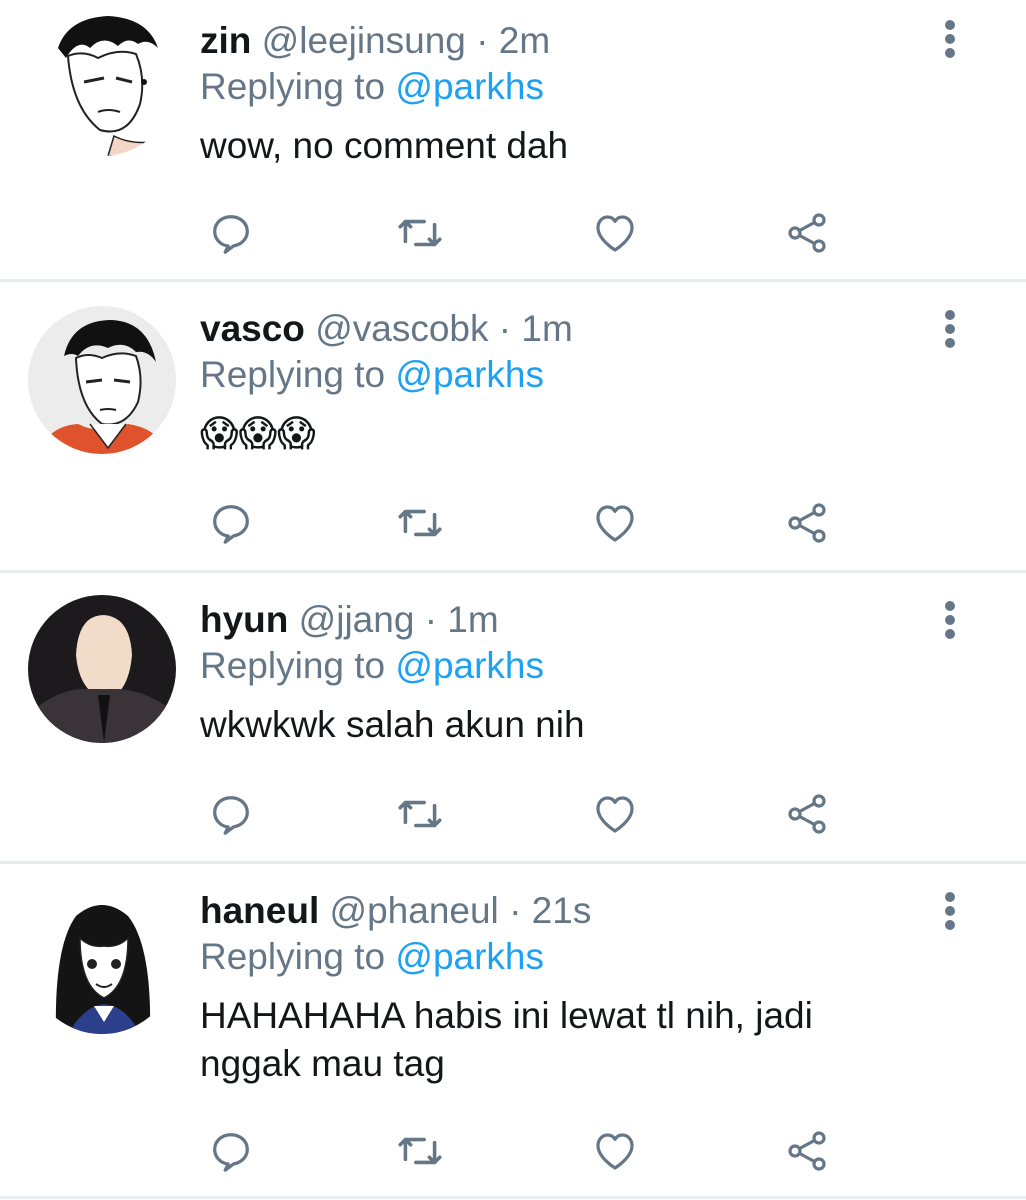 The height and width of the screenshot is (1200, 1026). I want to click on display-name: zin, so click(225, 40).